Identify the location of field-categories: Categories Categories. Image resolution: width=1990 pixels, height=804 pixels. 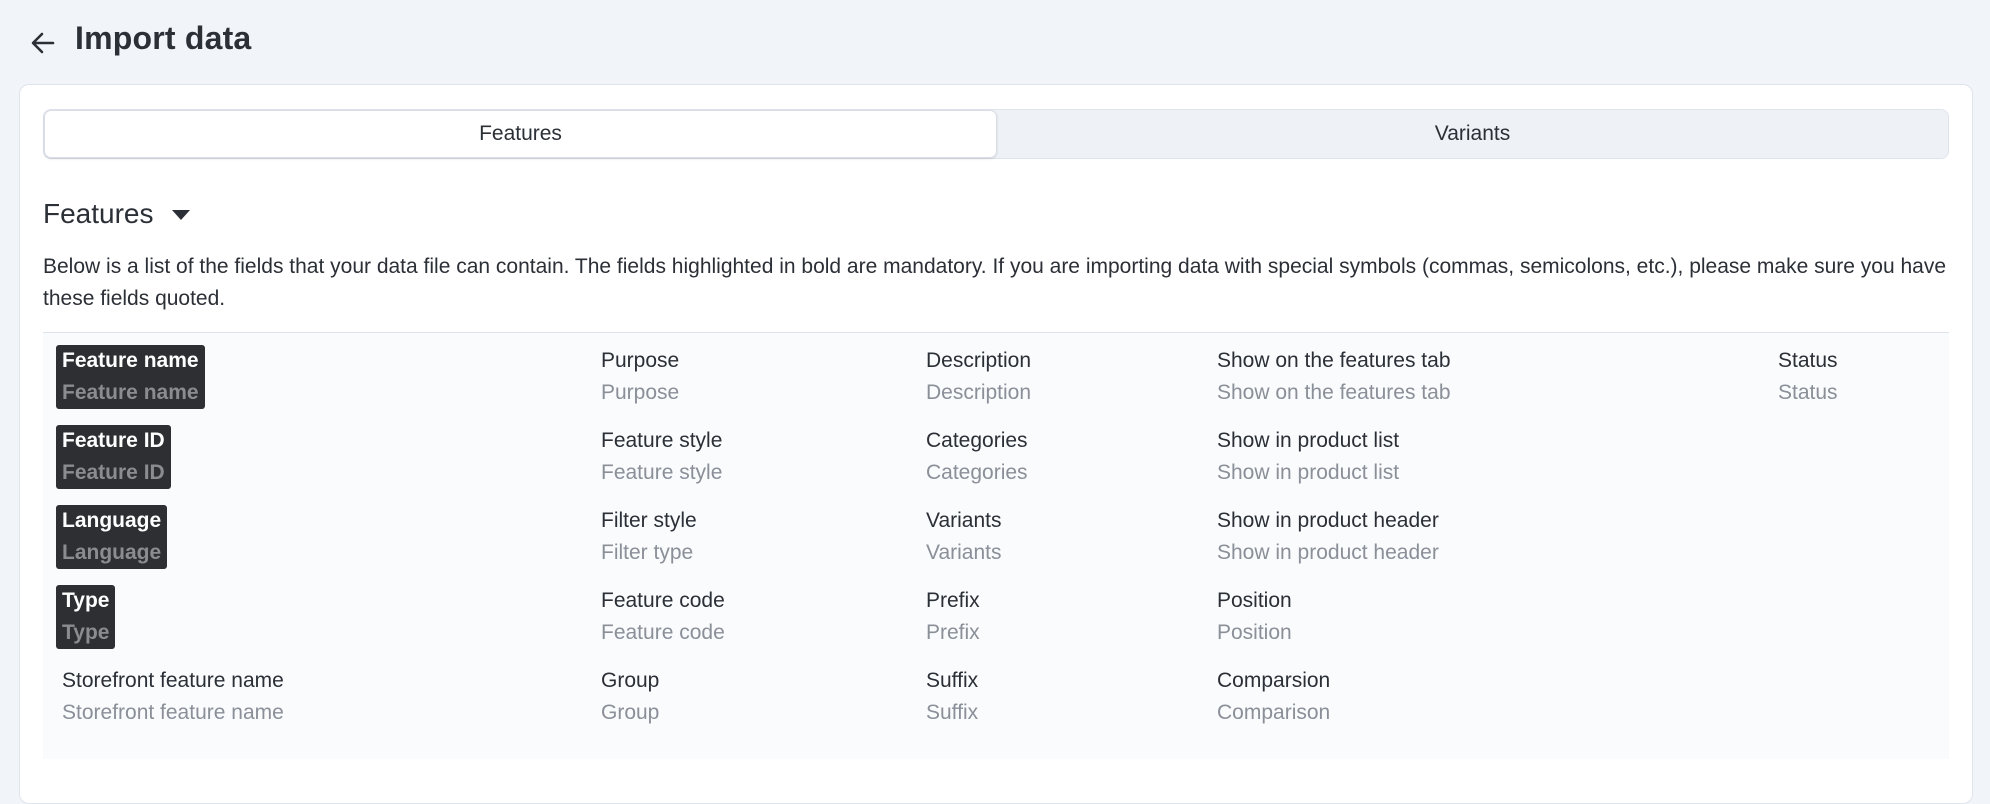
(977, 457).